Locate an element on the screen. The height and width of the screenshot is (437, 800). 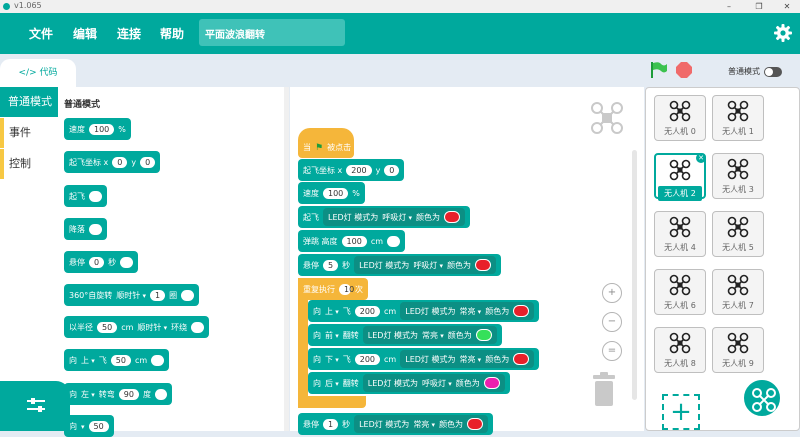
move-direction-dropdown: 上 is located at coordinates (88, 360).